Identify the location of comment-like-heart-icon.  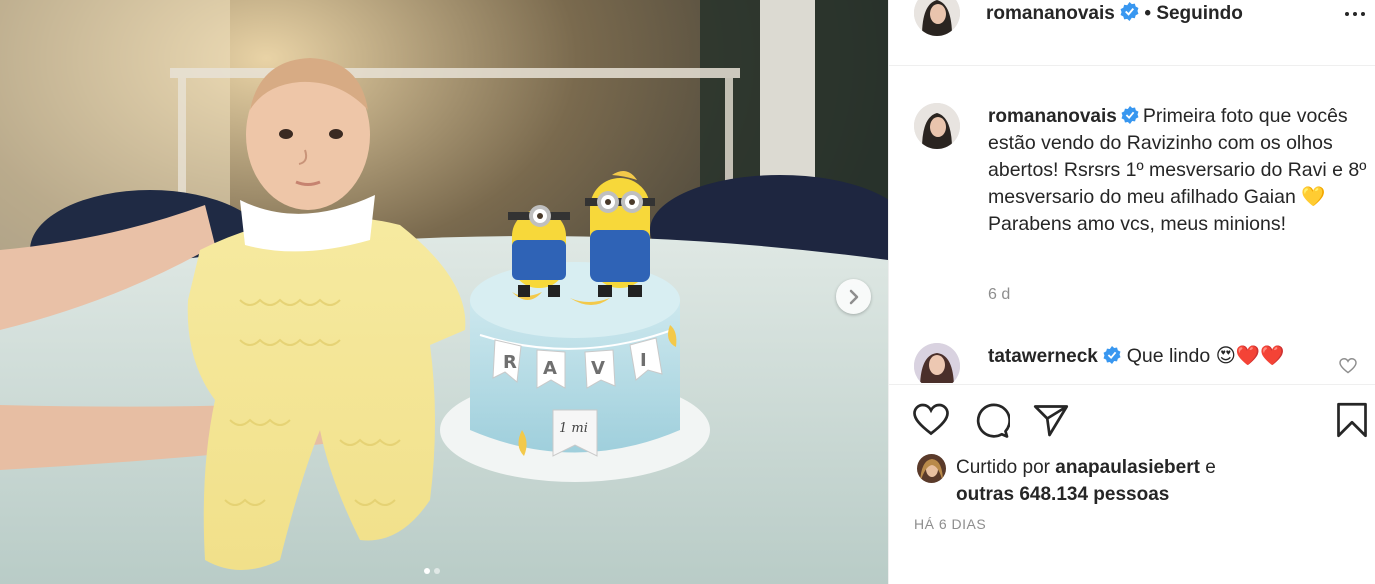
(1348, 366).